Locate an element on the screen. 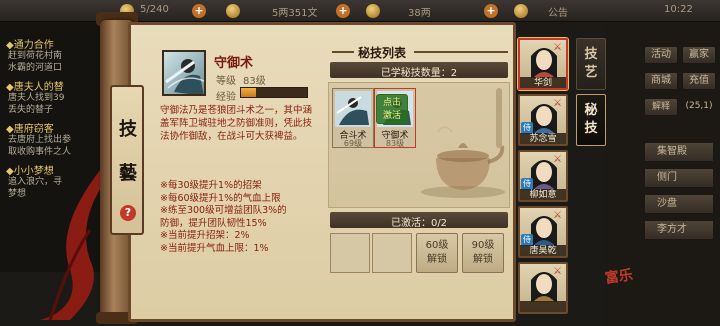 This screenshot has width=720, height=326. winner-button: 赢家 is located at coordinates (699, 55).